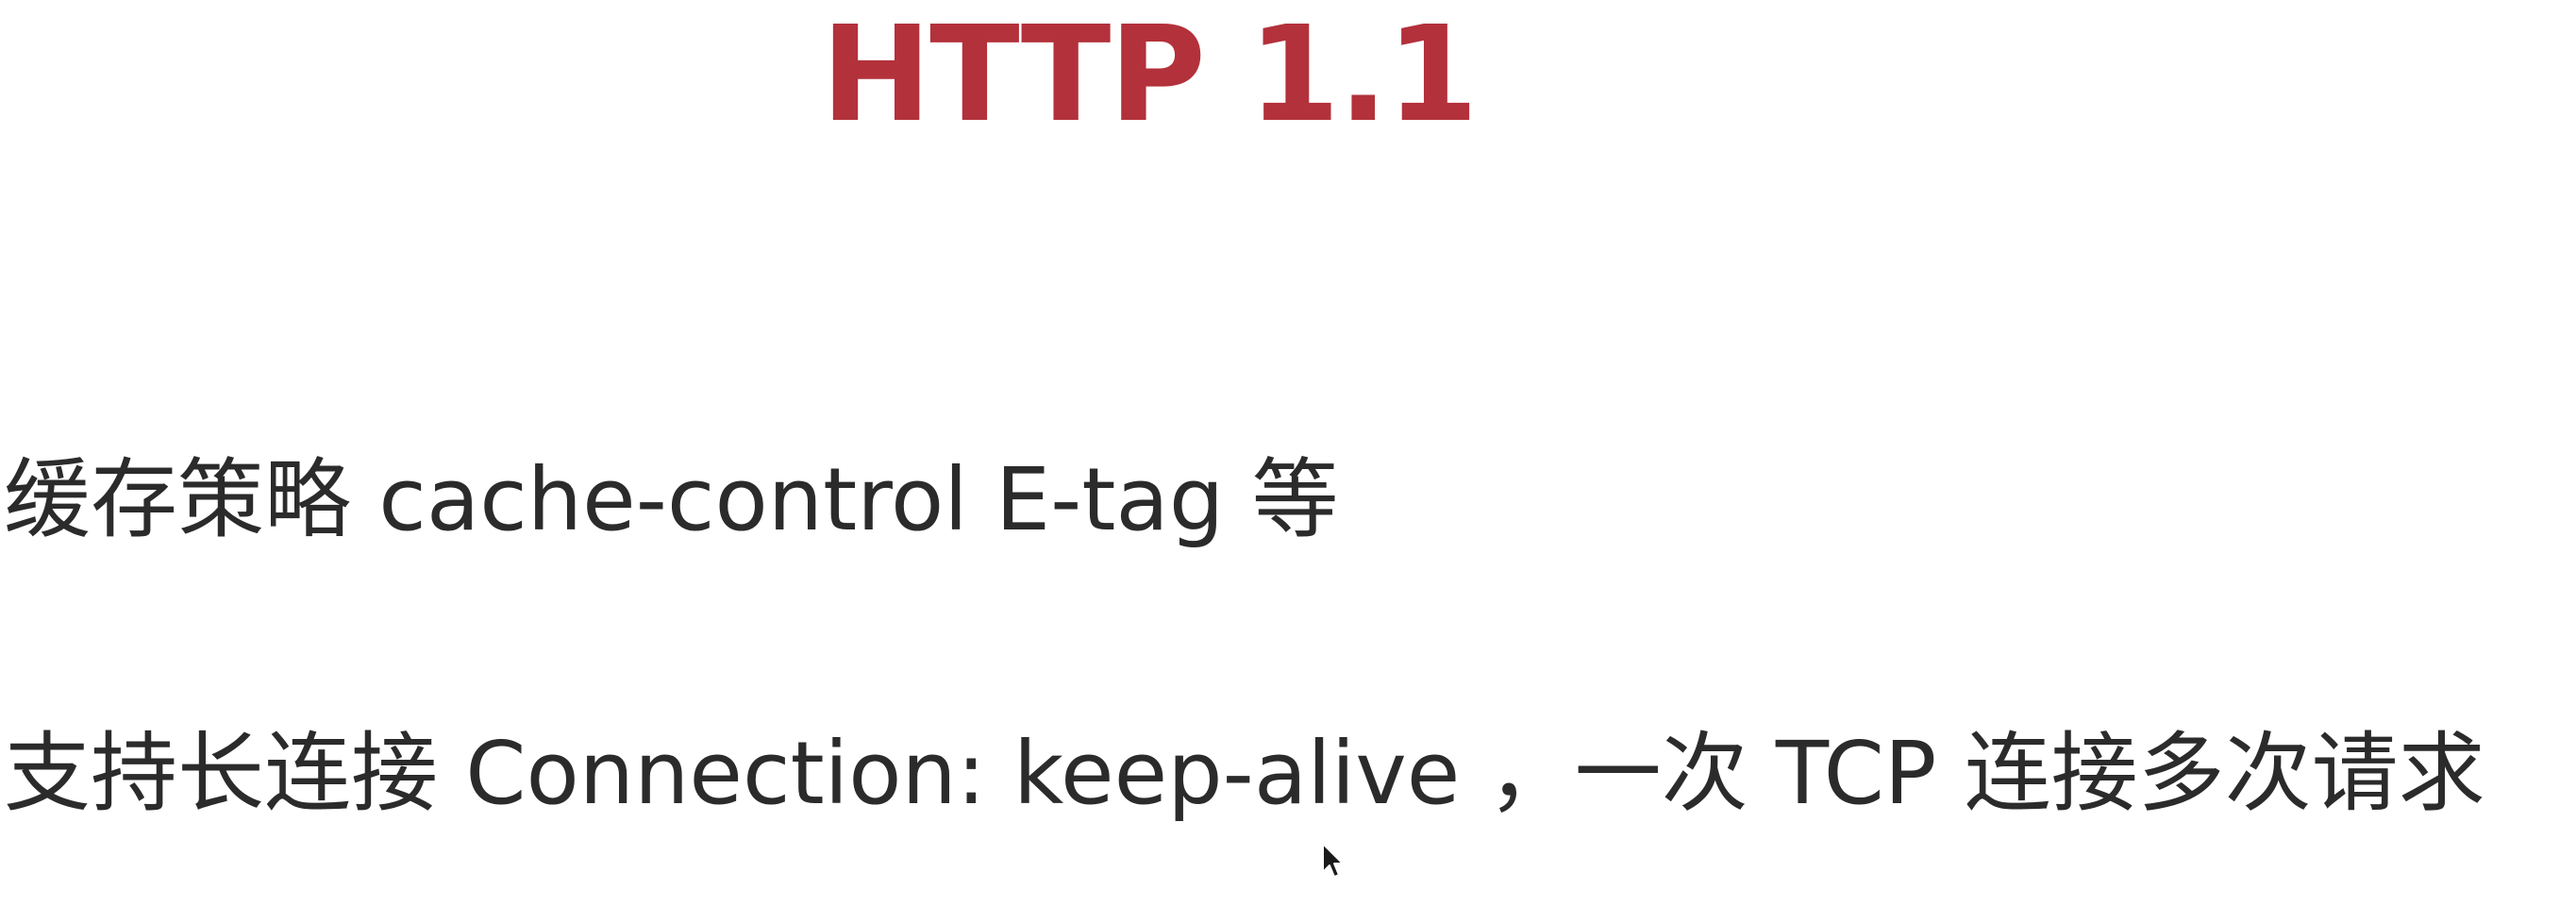  I want to click on bullet-cache-strategy: 缓存策略 cache-control E-tag 等, so click(671, 499).